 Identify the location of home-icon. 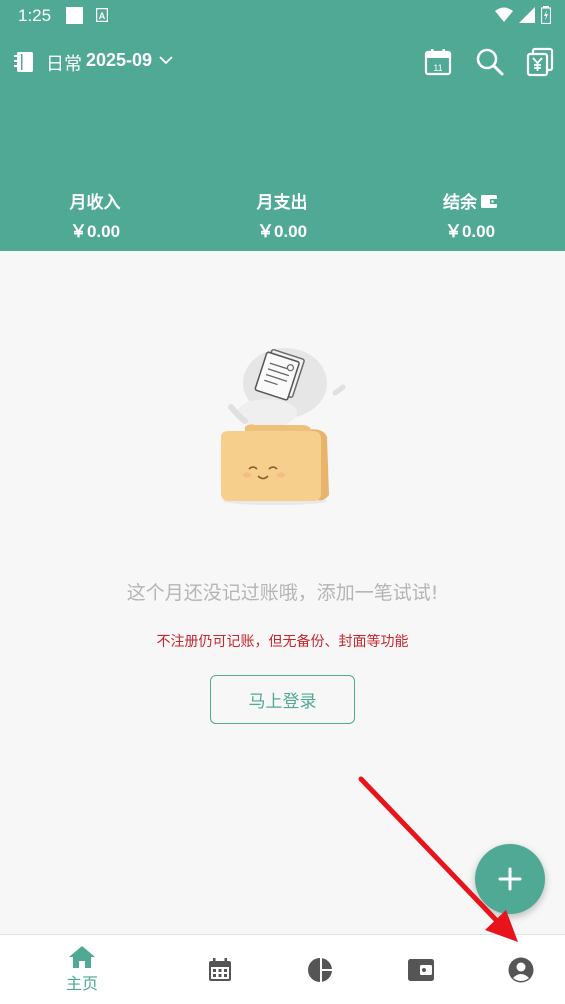
(82, 957).